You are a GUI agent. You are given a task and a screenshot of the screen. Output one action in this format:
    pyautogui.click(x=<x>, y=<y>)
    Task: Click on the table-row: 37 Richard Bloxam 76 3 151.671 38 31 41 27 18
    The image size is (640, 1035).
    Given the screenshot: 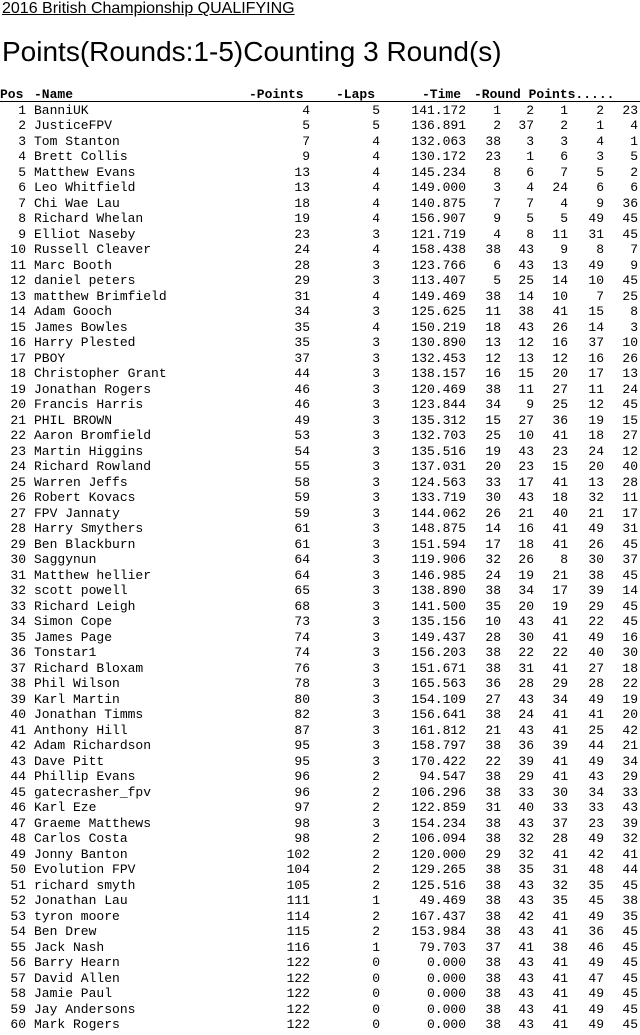 What is the action you would take?
    pyautogui.click(x=320, y=669)
    